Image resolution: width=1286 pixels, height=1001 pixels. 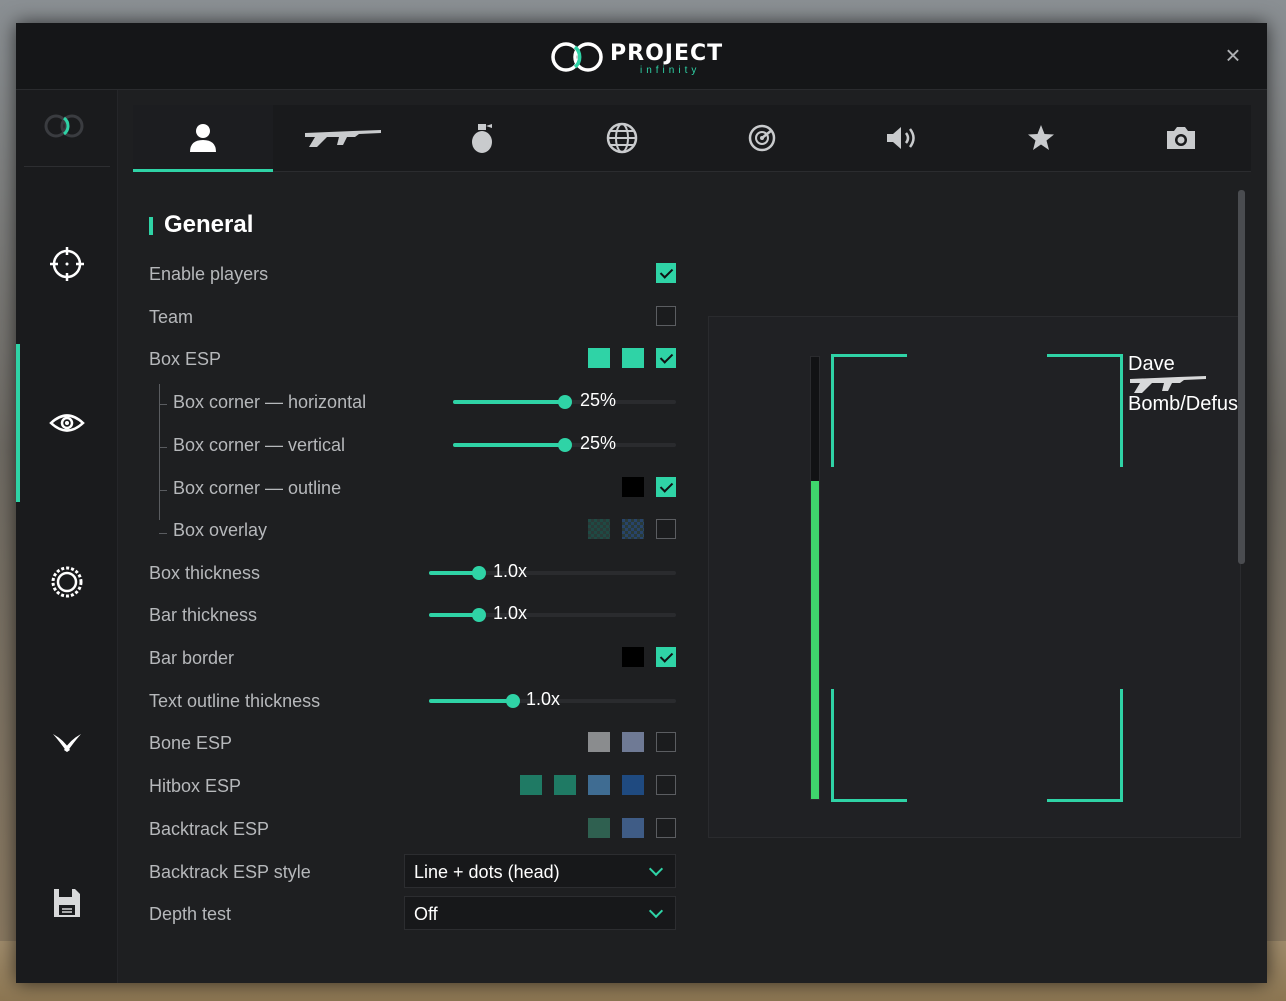 I want to click on setting-label: Bone ESP, so click(x=191, y=743).